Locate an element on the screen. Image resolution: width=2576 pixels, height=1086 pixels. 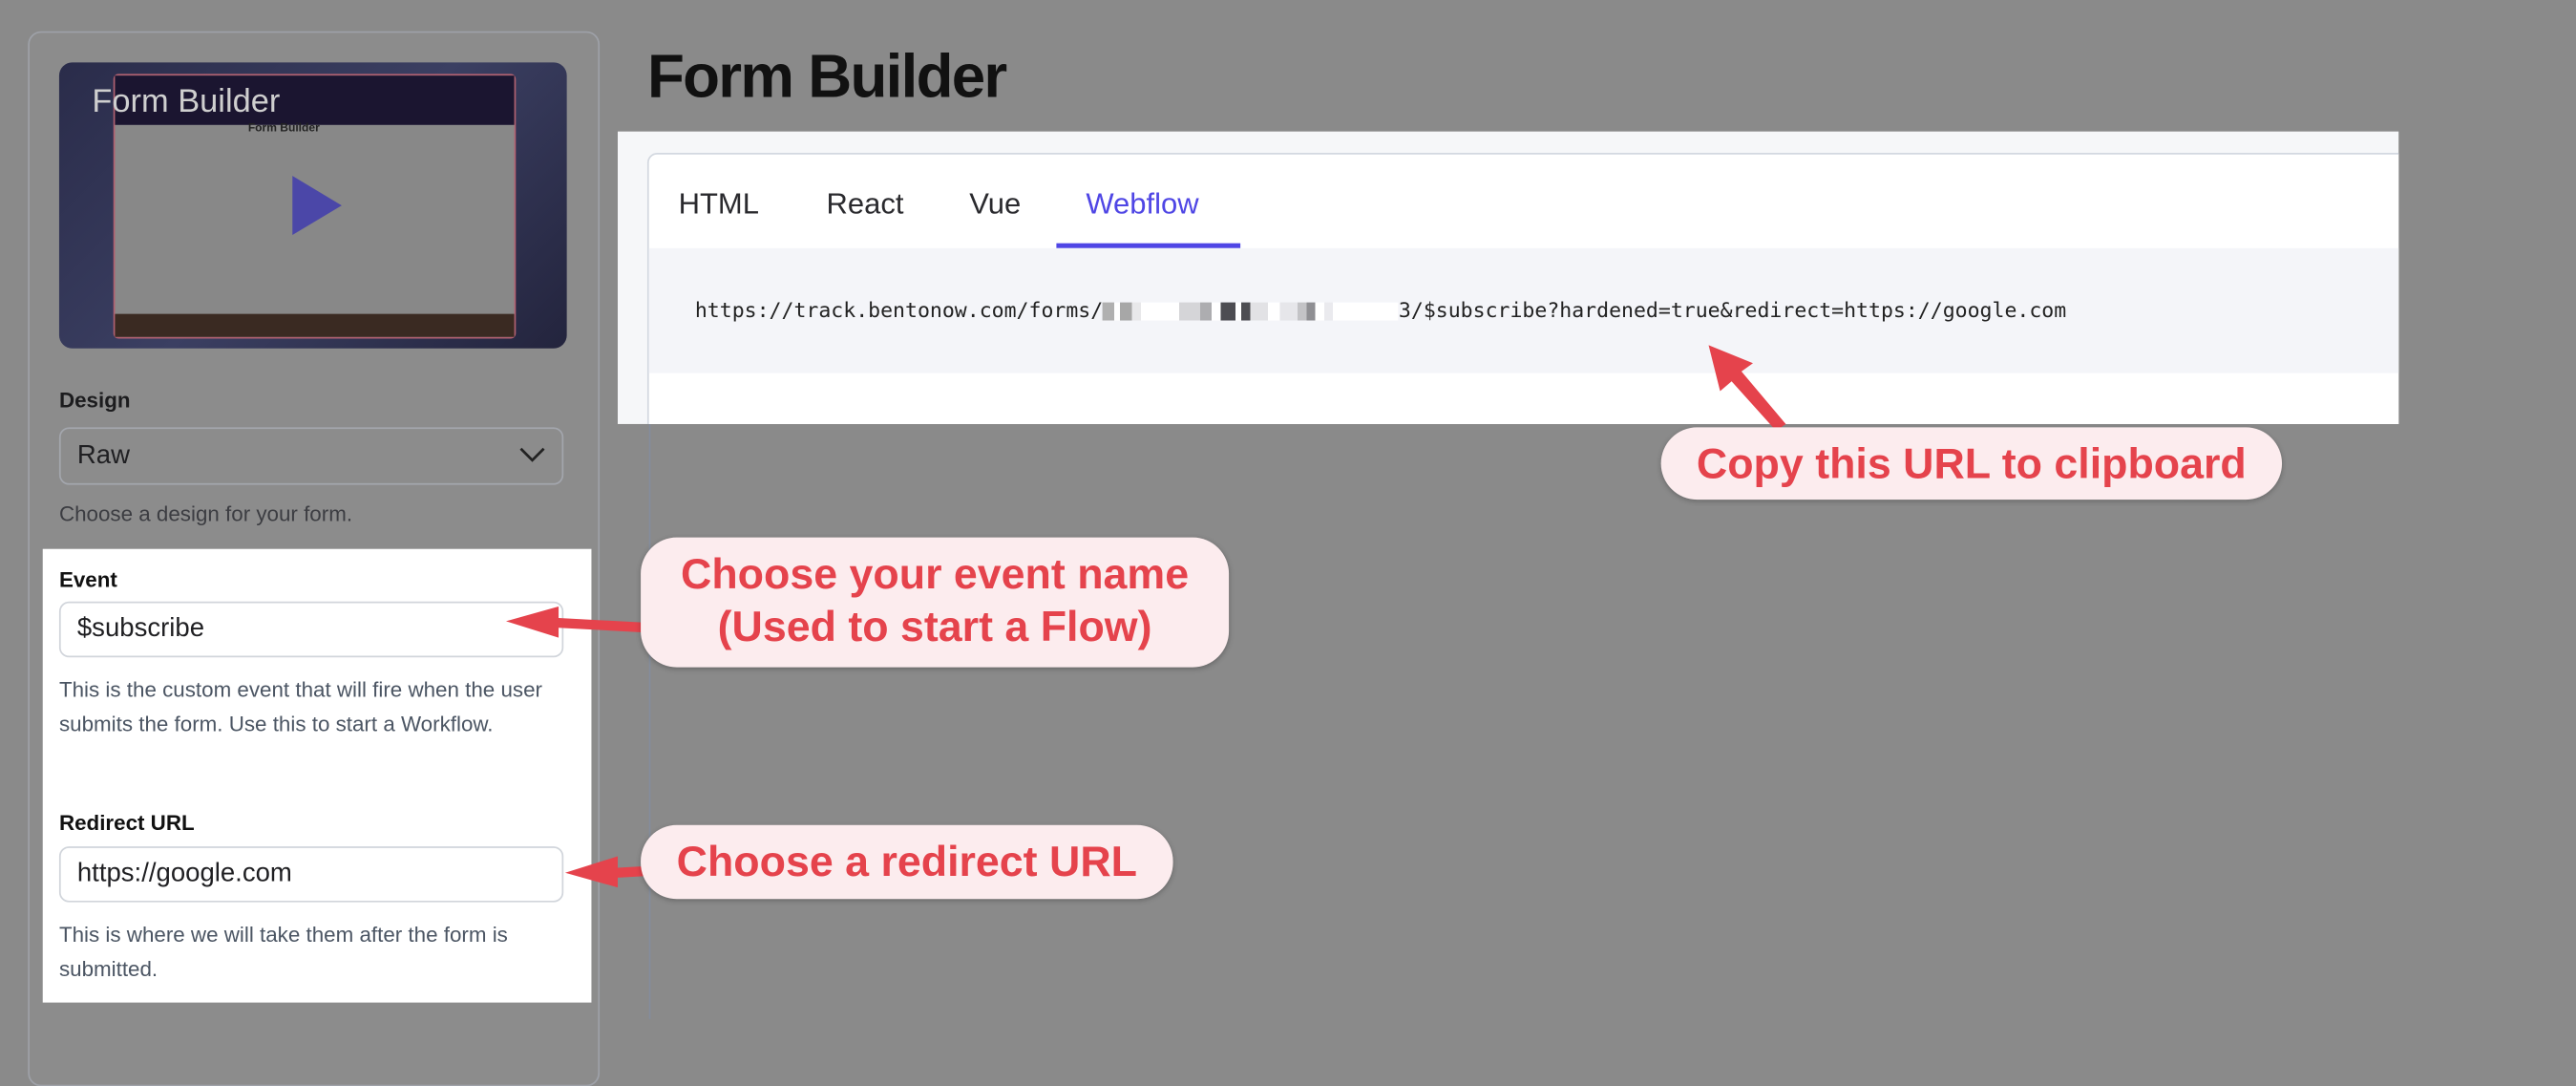
annotation-event-line1: Choose your event name is located at coordinates (935, 573).